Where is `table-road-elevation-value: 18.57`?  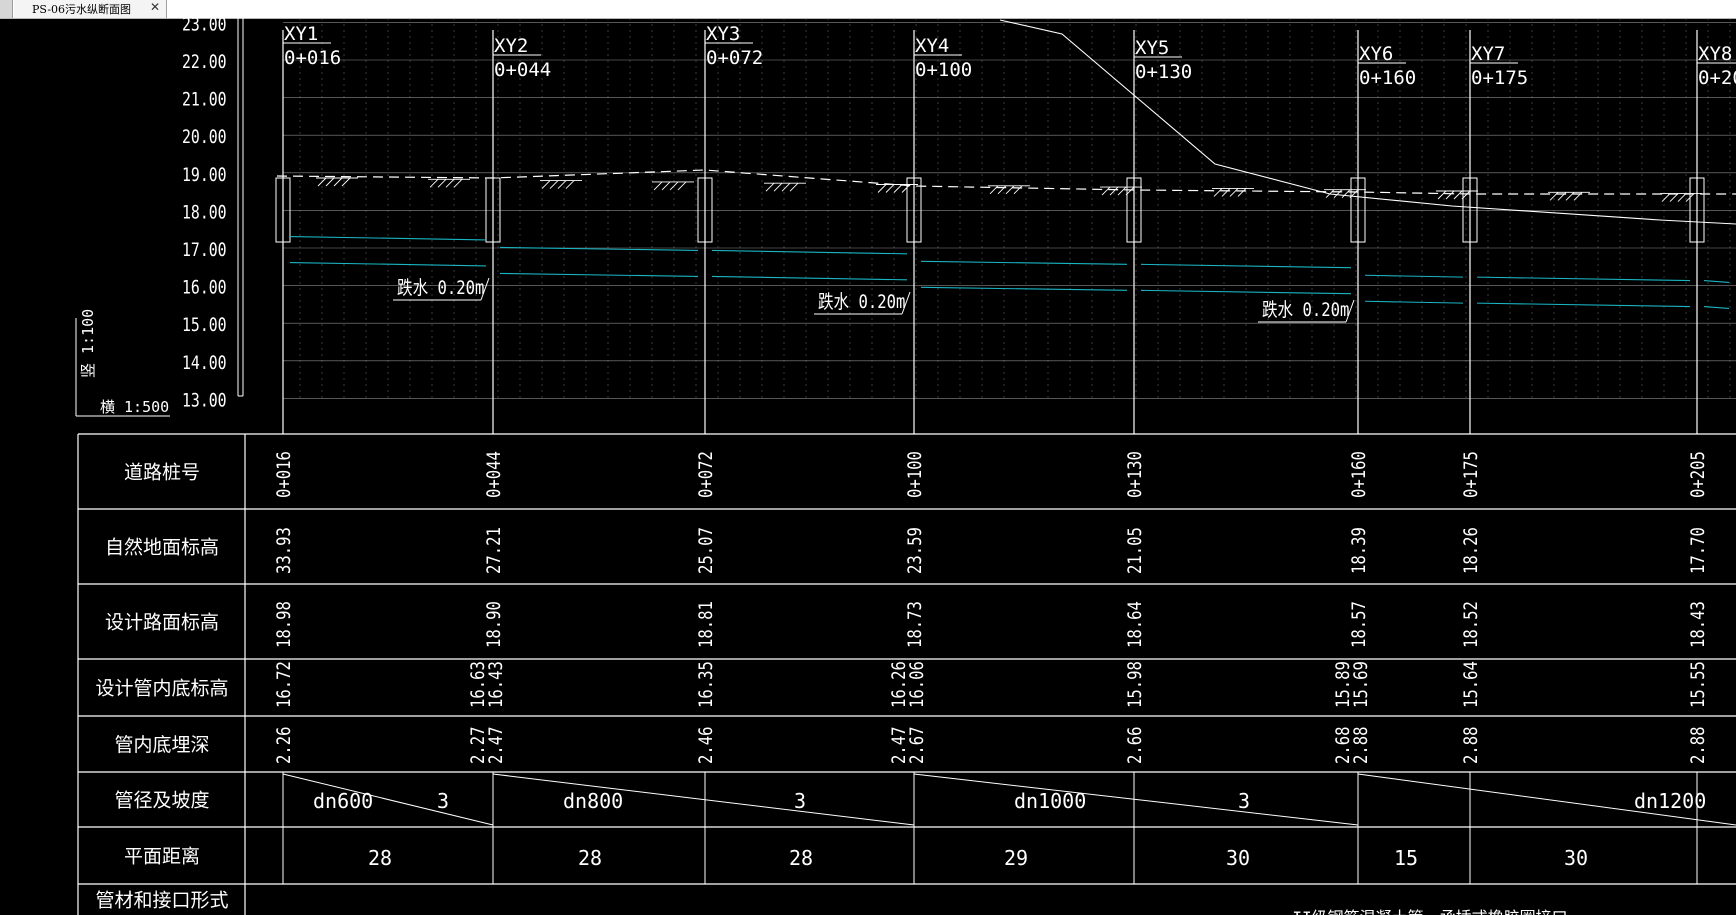 table-road-elevation-value: 18.57 is located at coordinates (1360, 624).